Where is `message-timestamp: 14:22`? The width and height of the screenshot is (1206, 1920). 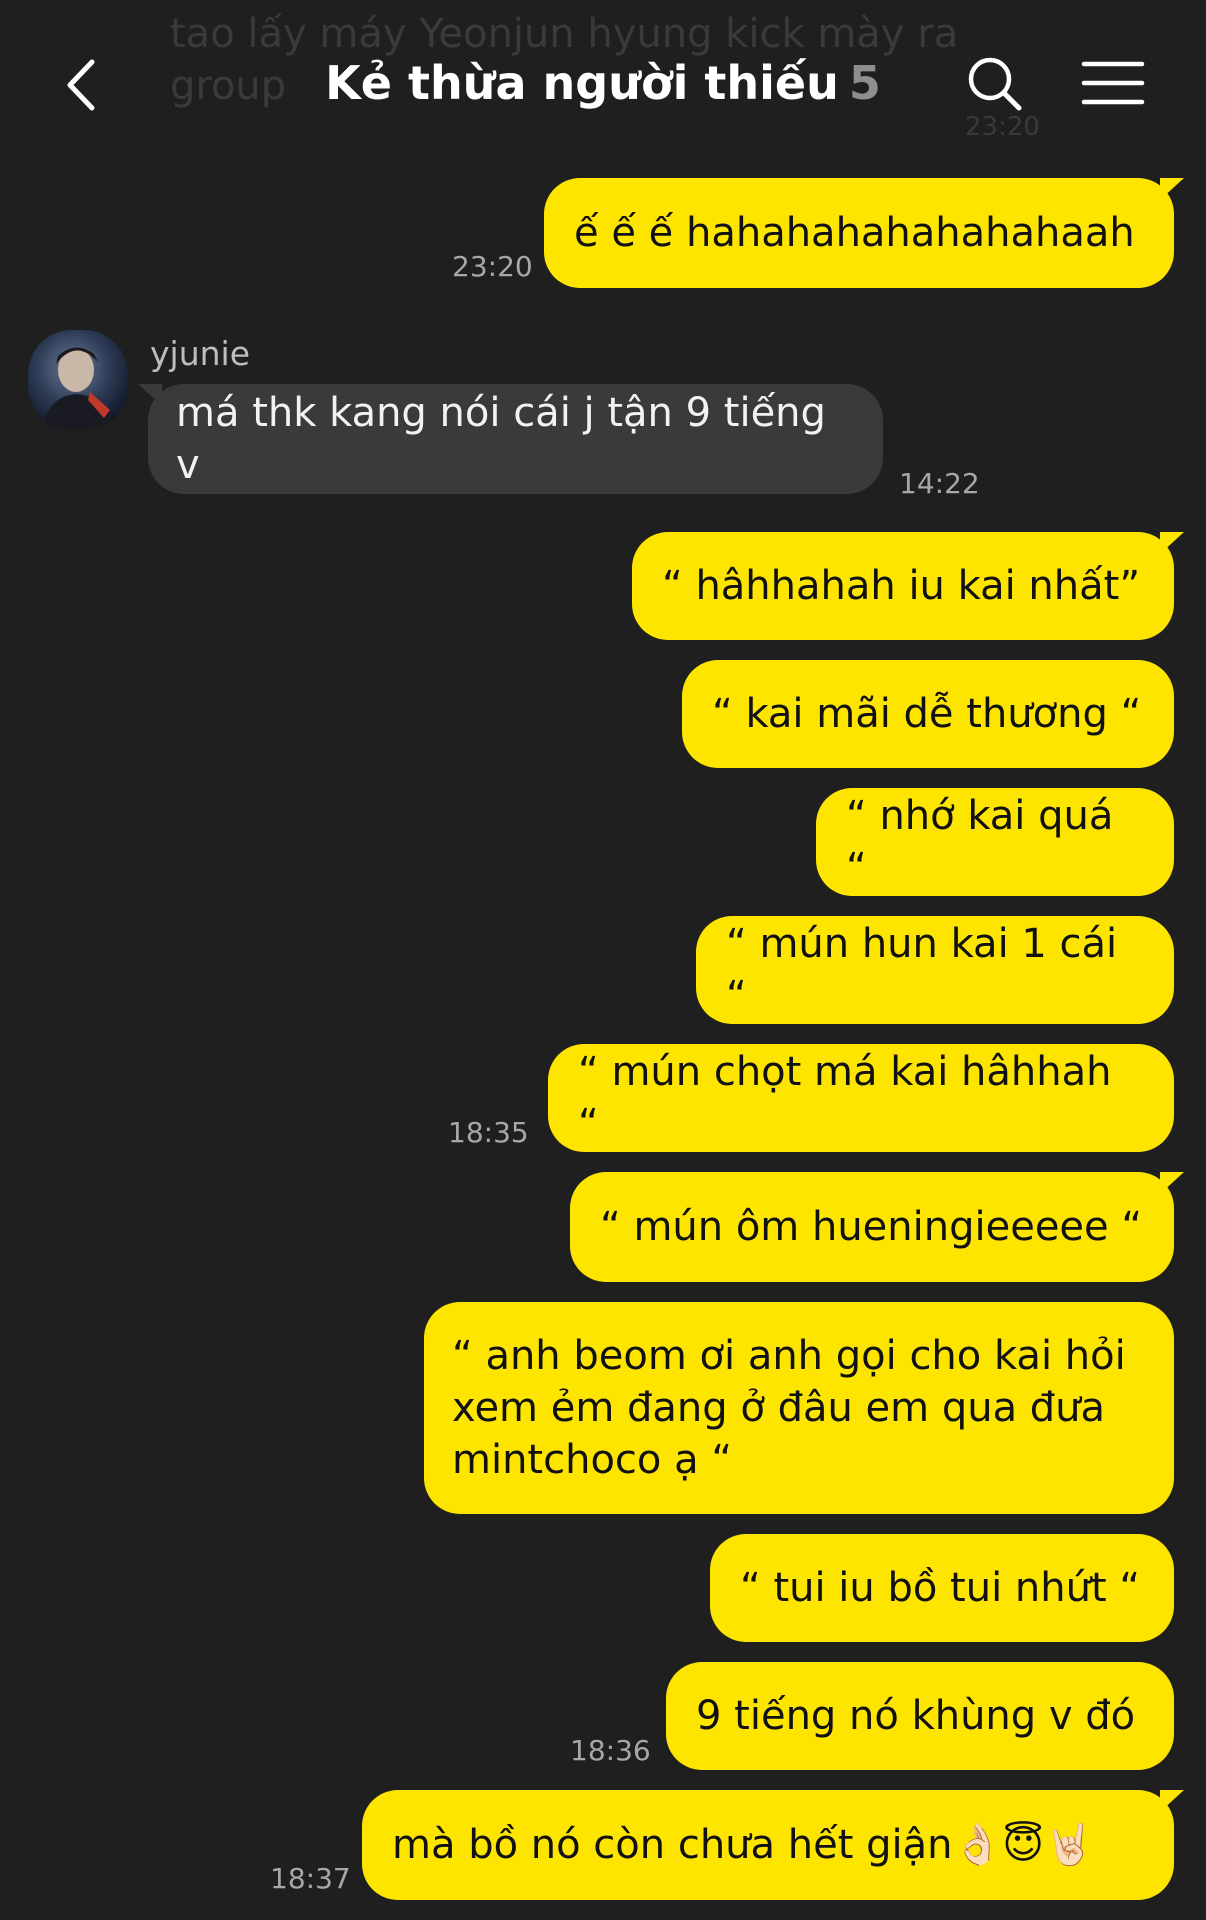
message-timestamp: 14:22 is located at coordinates (939, 483).